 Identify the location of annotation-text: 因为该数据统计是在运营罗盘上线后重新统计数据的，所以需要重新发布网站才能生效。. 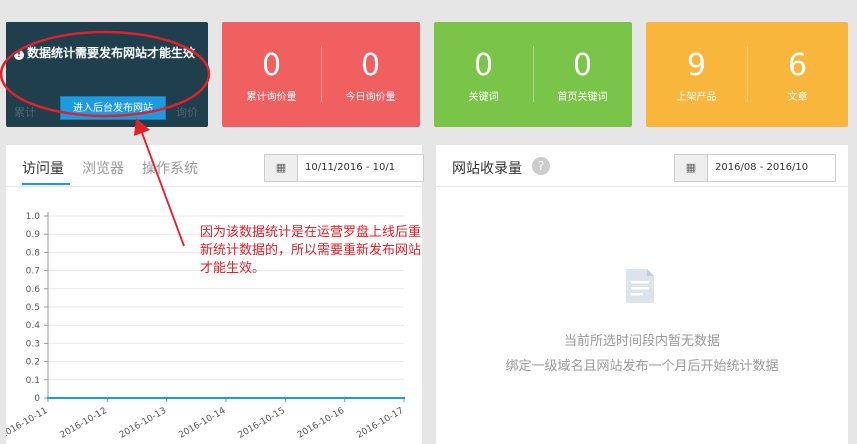
(311, 250).